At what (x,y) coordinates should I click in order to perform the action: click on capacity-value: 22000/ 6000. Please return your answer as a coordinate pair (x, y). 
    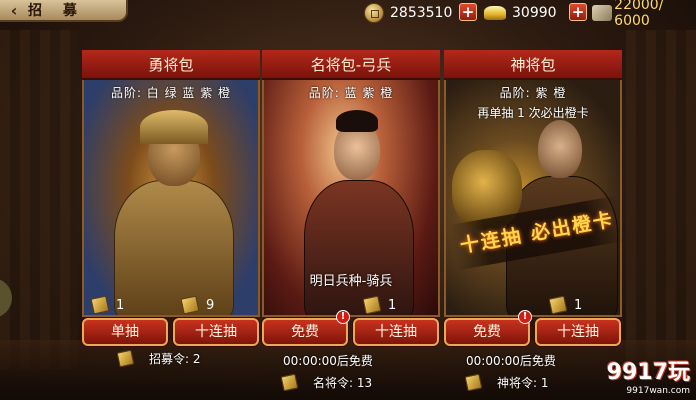
    Looking at the image, I should click on (639, 14).